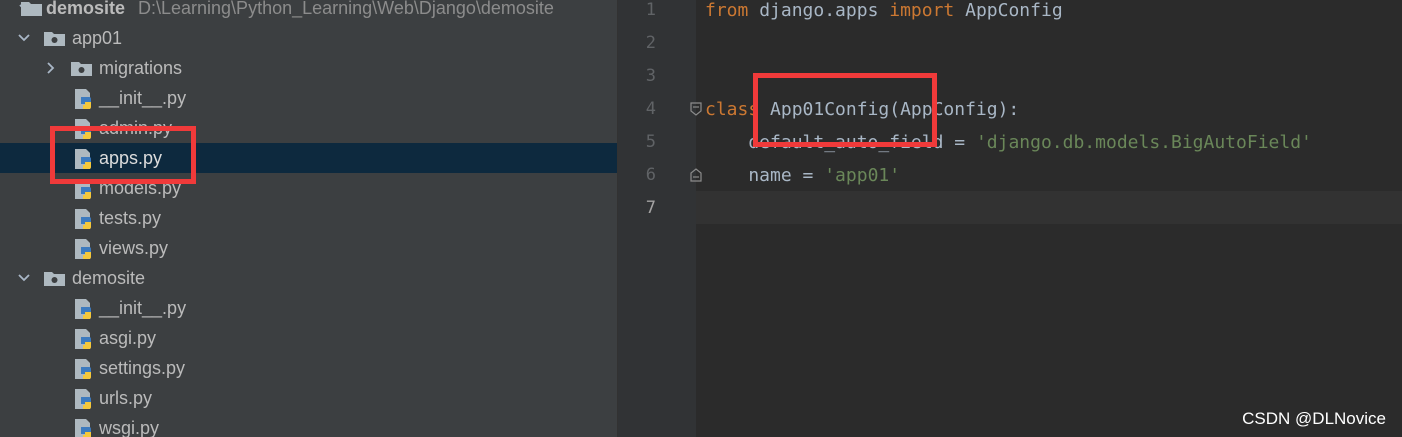  What do you see at coordinates (308, 338) in the screenshot?
I see `tree-item-file: asgi.py` at bounding box center [308, 338].